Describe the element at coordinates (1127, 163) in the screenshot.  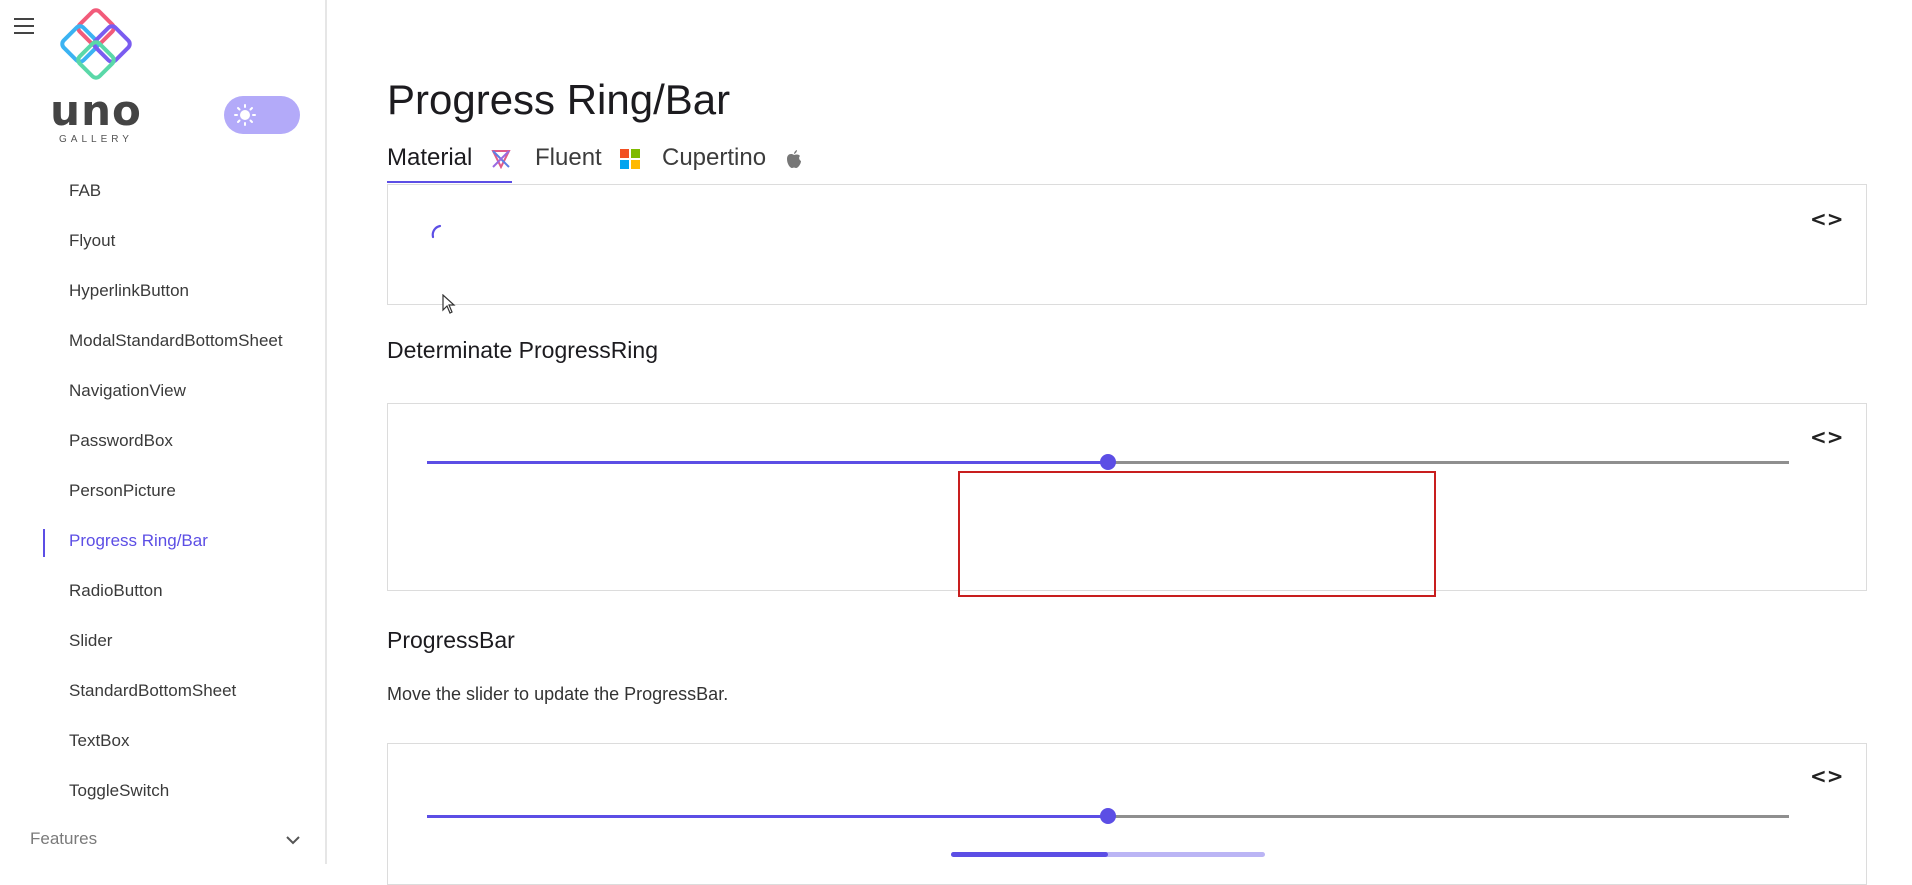
I see `design-system-tabs: Material Fluent Cupertino` at that location.